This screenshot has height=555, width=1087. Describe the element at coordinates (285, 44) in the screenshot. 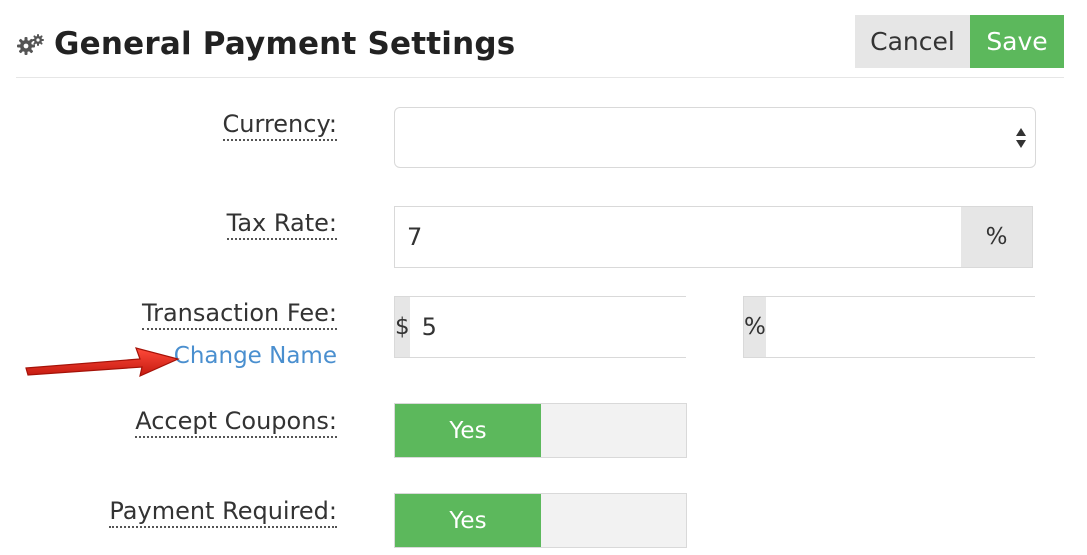

I see `page-title: General Payment Settings` at that location.